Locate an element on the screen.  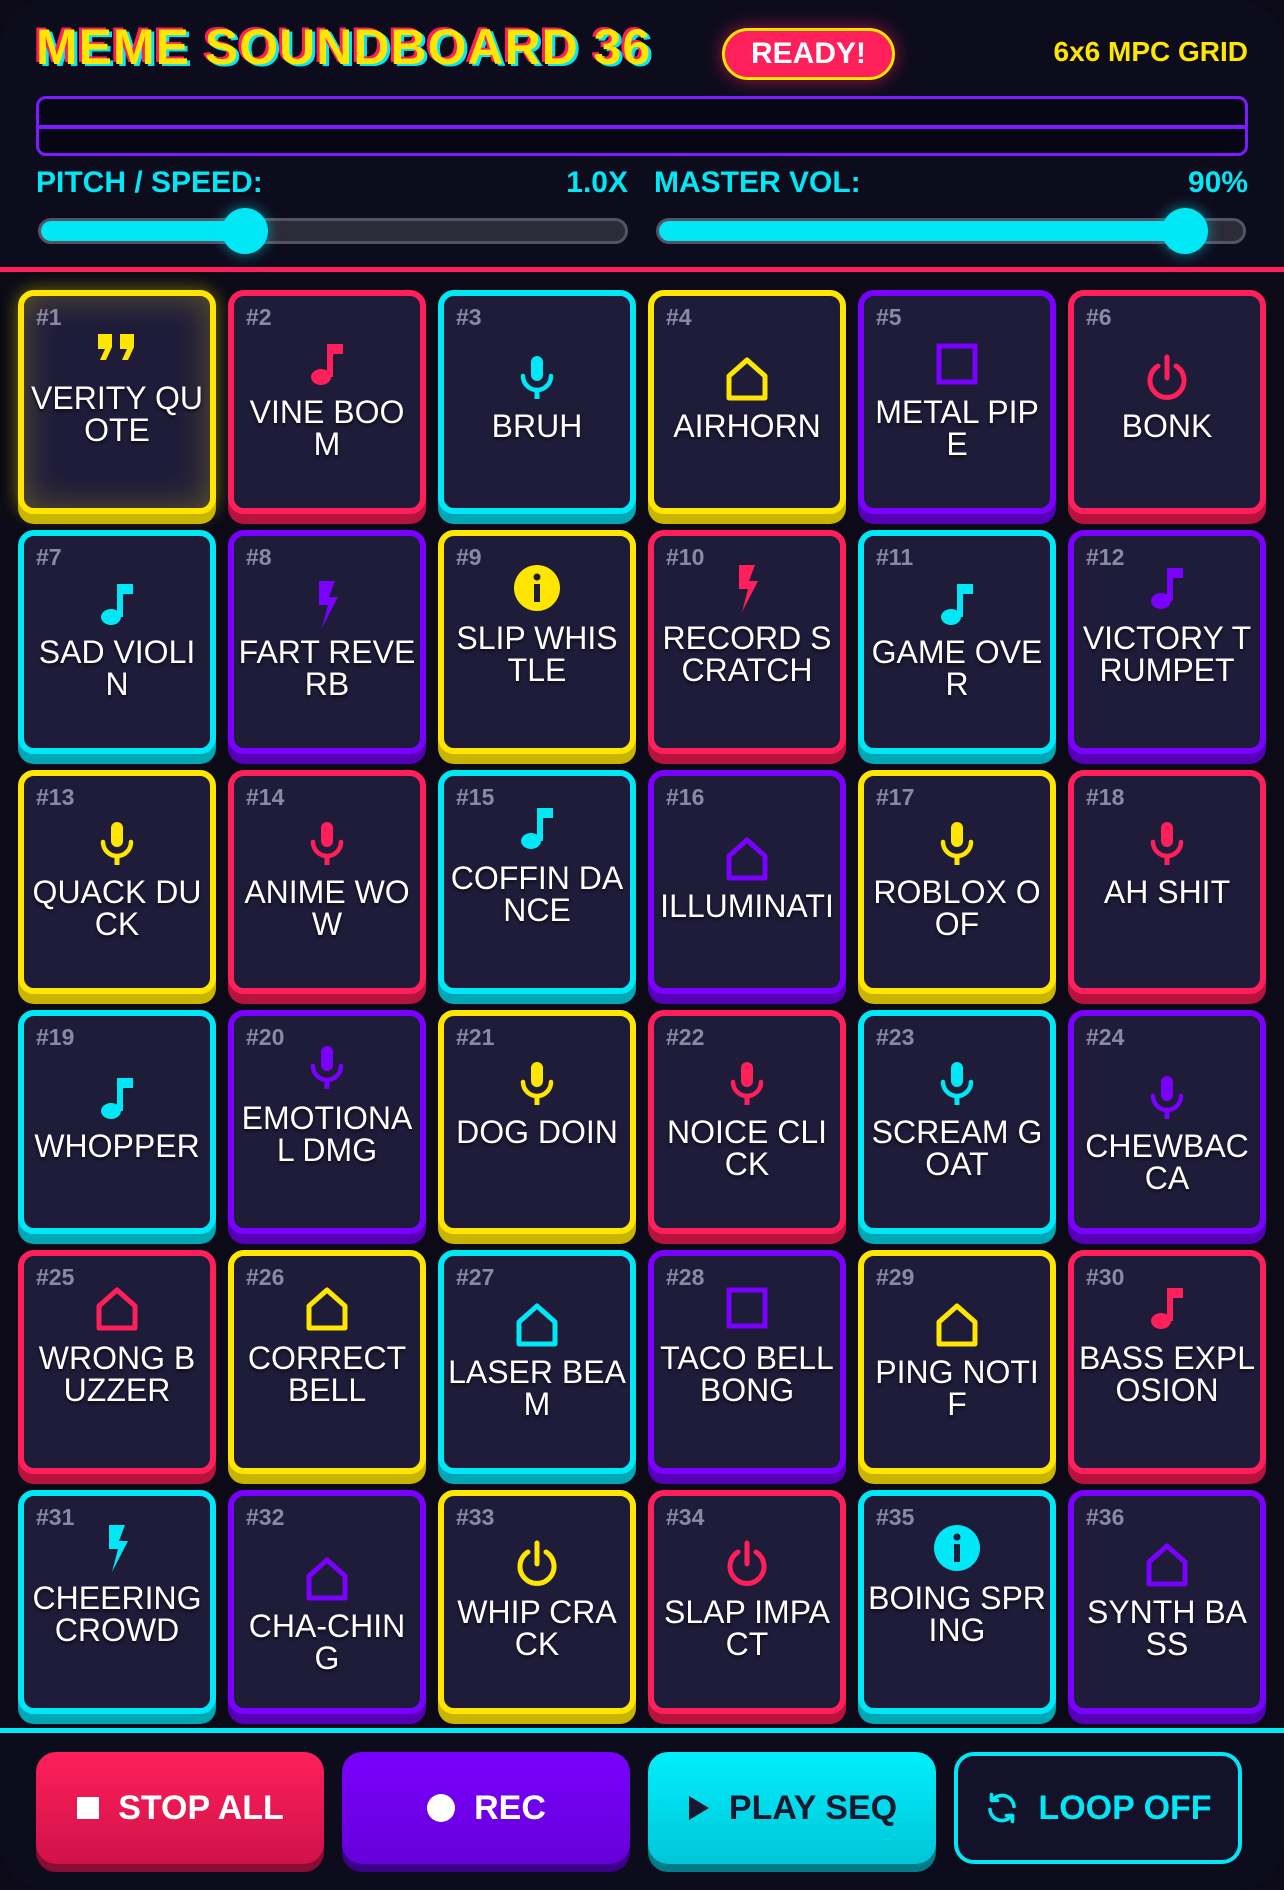
sound-pad: #34 SLAP IMPACT is located at coordinates (747, 1602).